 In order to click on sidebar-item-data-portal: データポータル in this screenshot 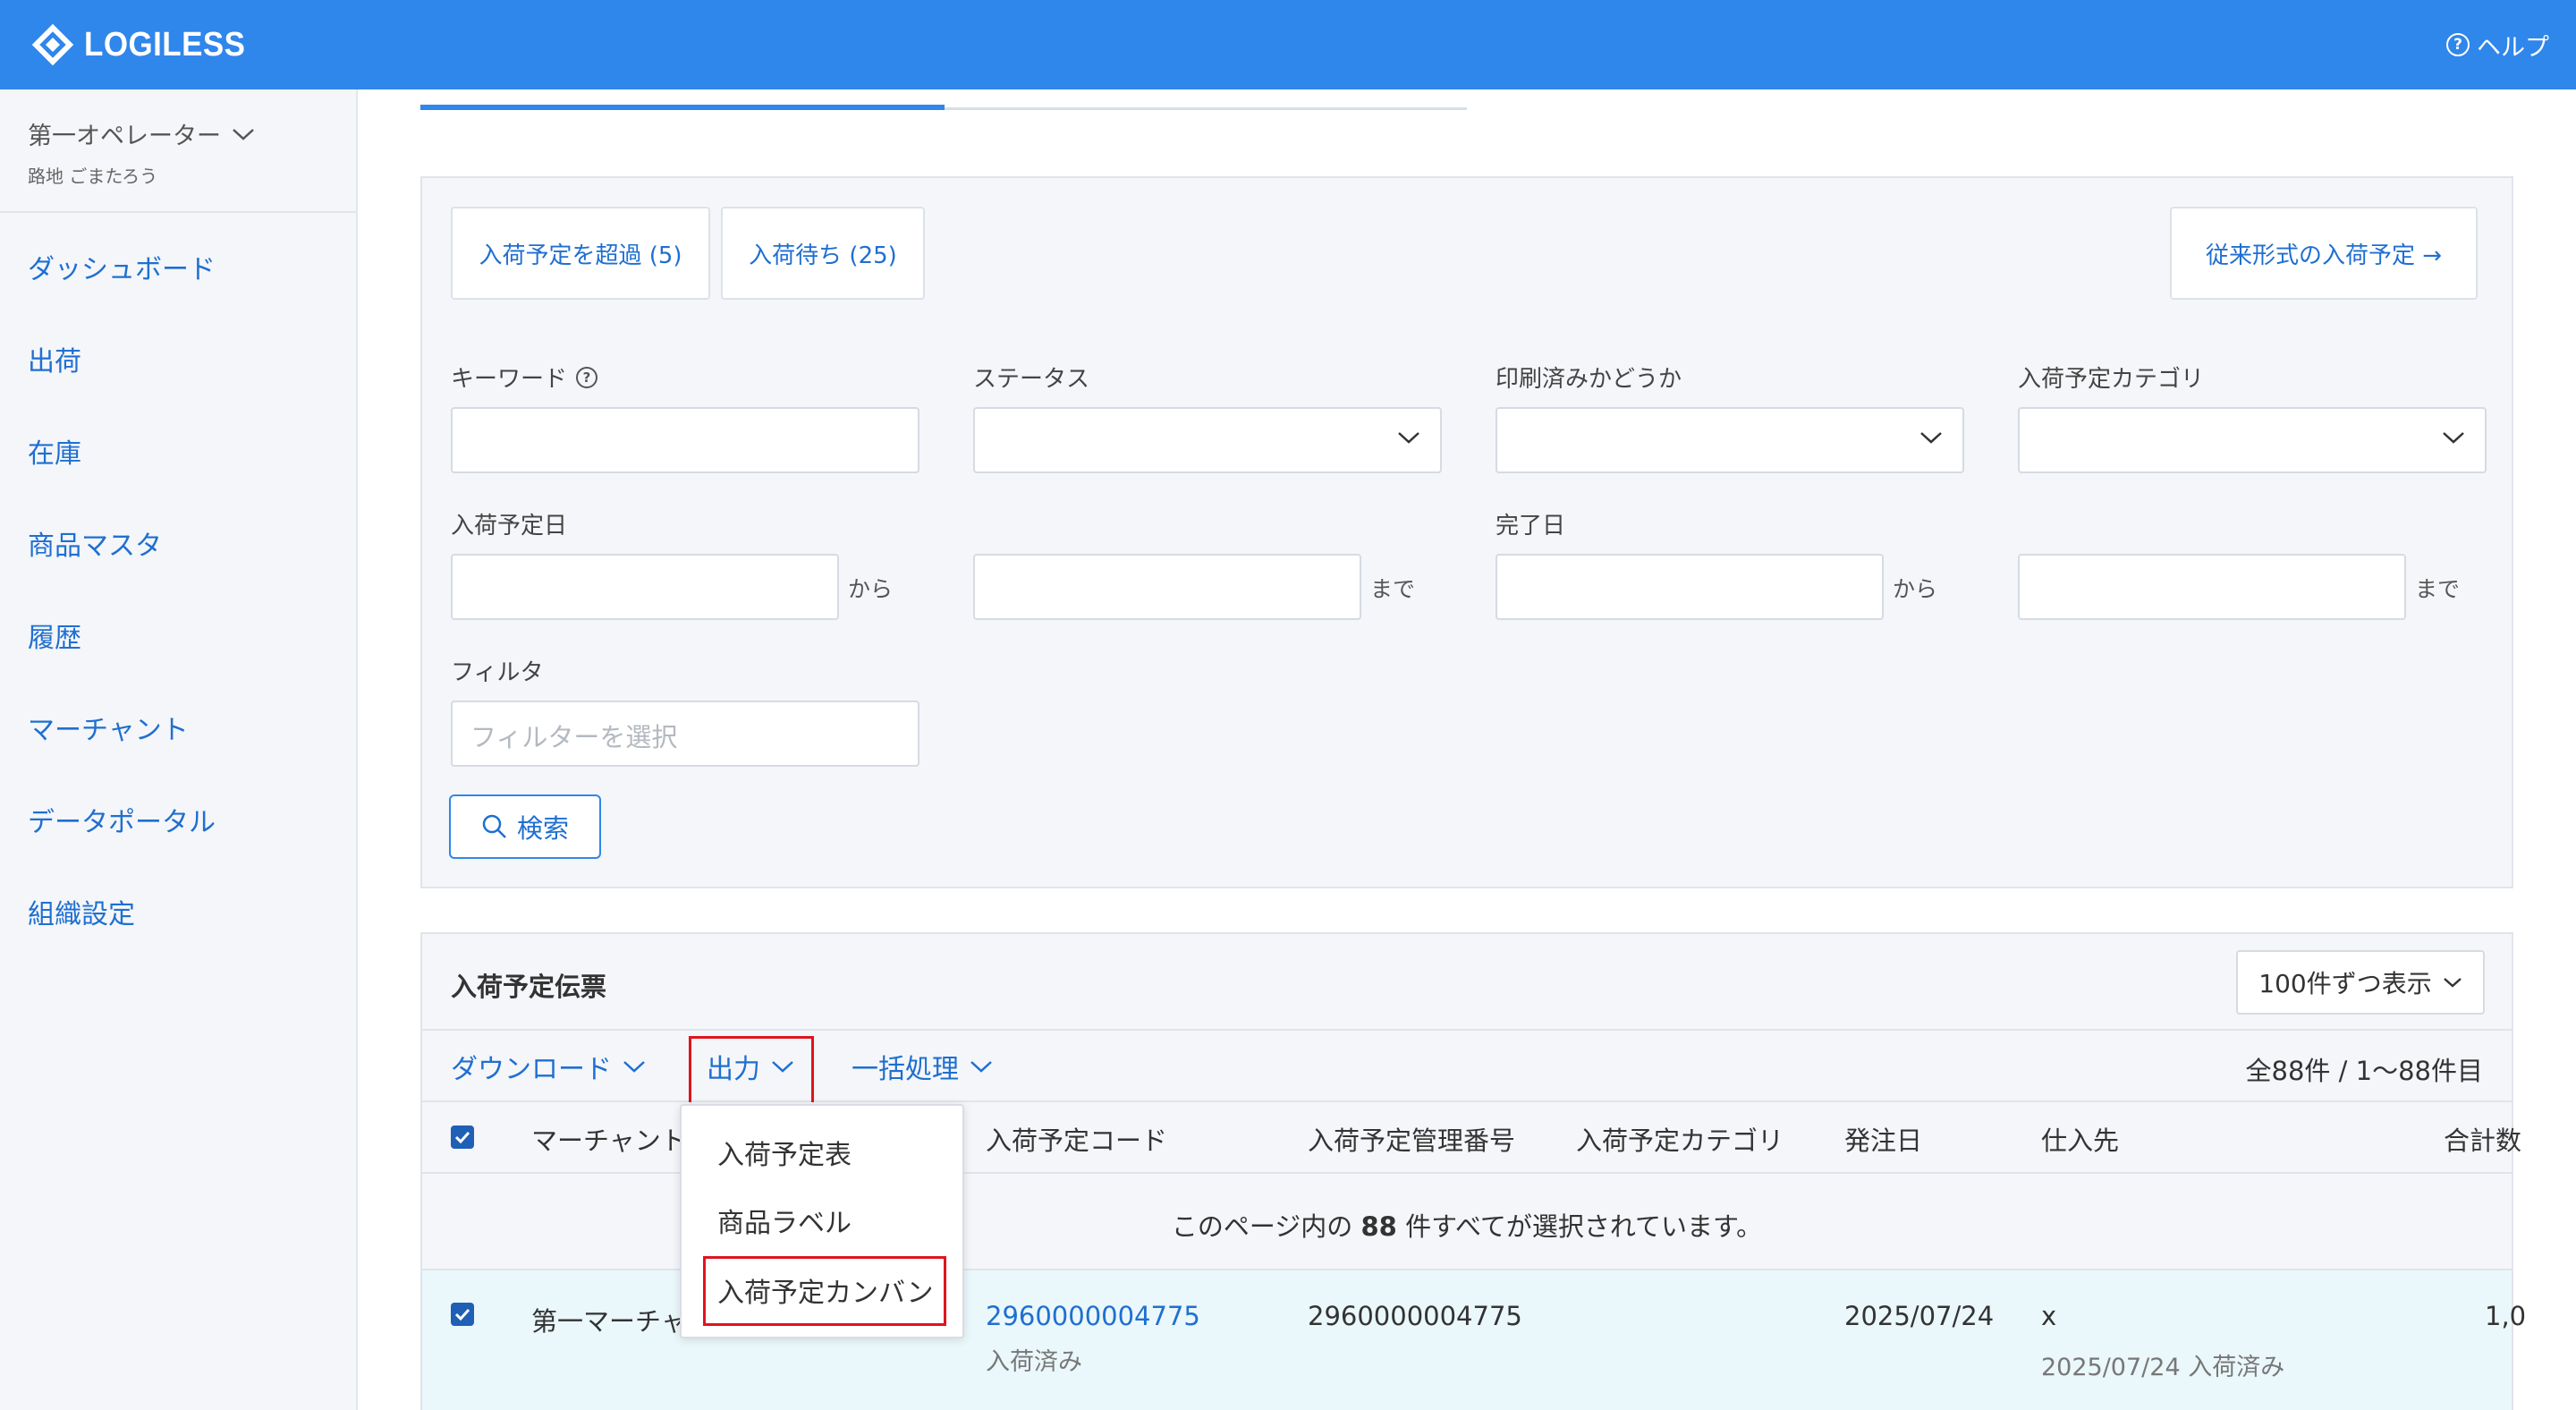, I will do `click(178, 823)`.